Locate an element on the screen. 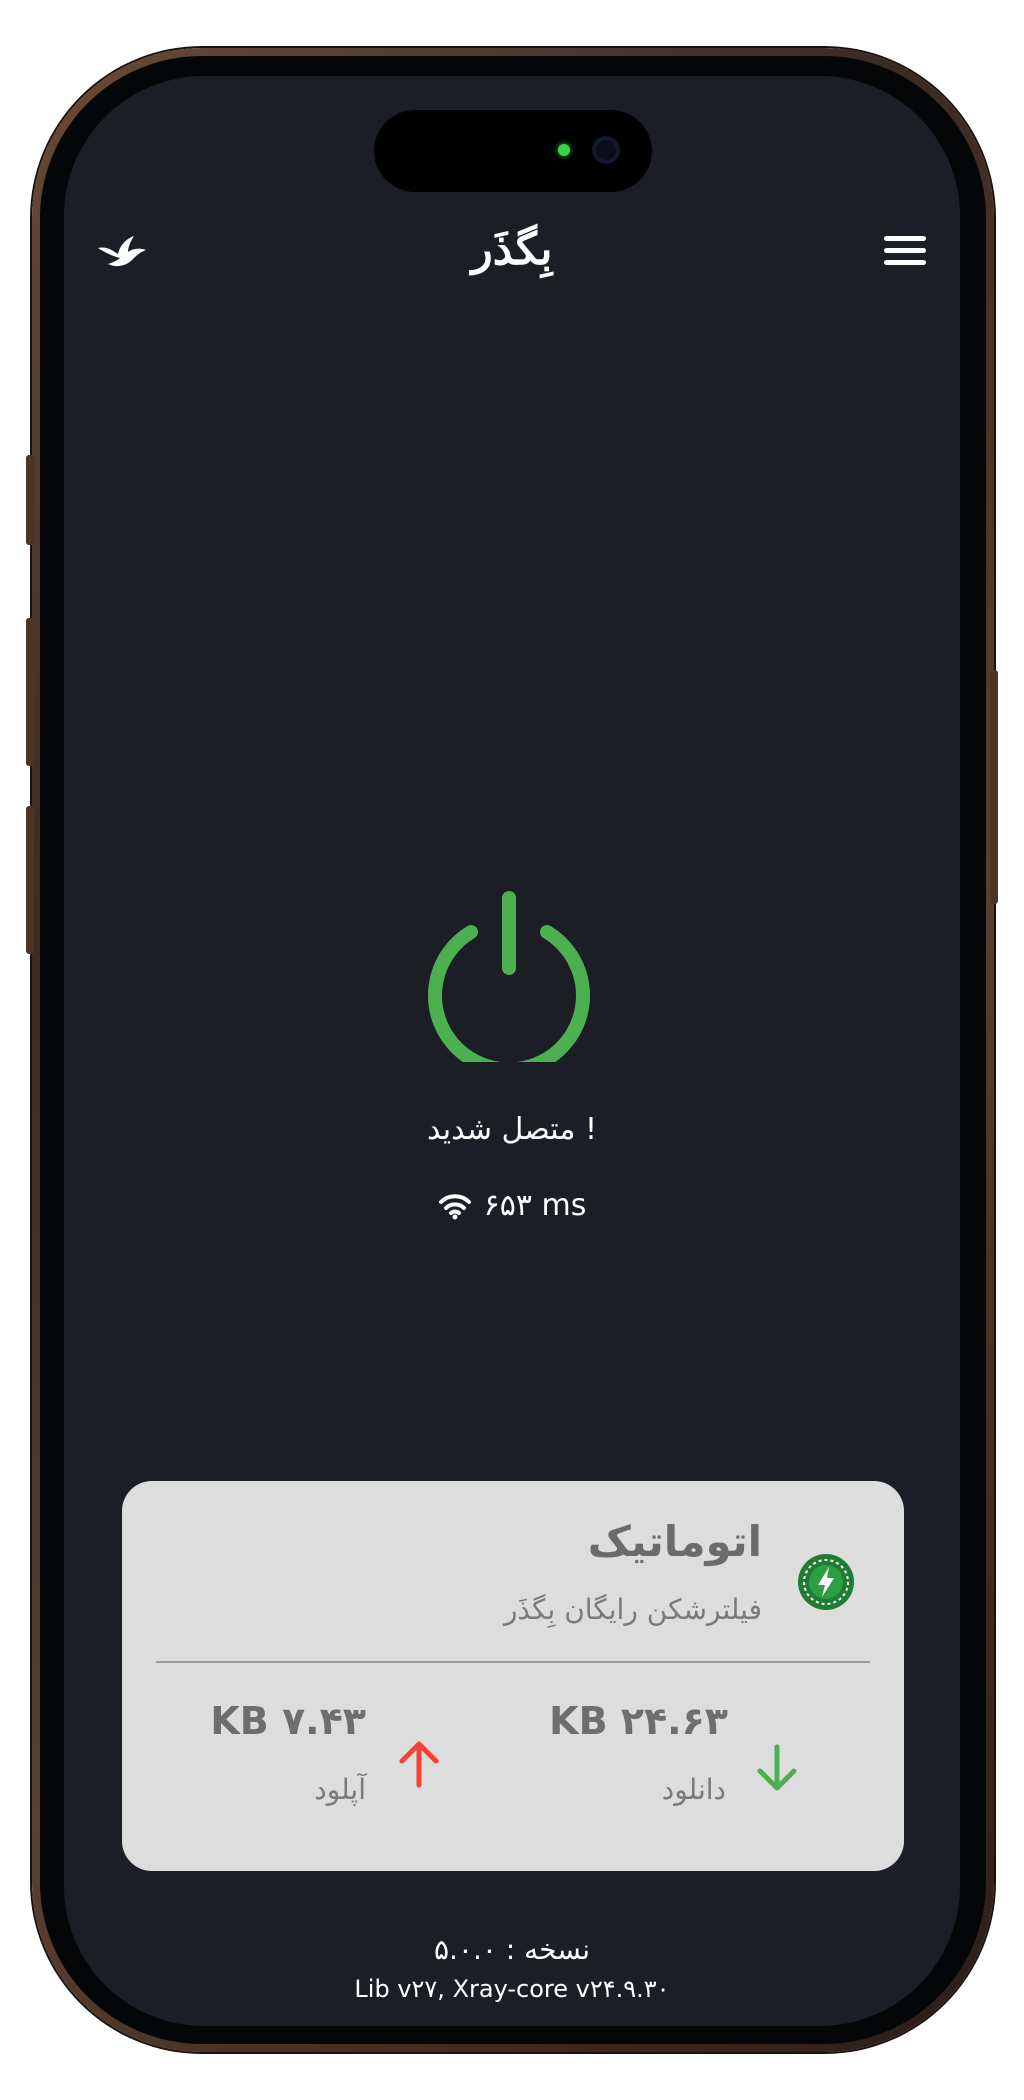  wifi-icon is located at coordinates (454, 1206).